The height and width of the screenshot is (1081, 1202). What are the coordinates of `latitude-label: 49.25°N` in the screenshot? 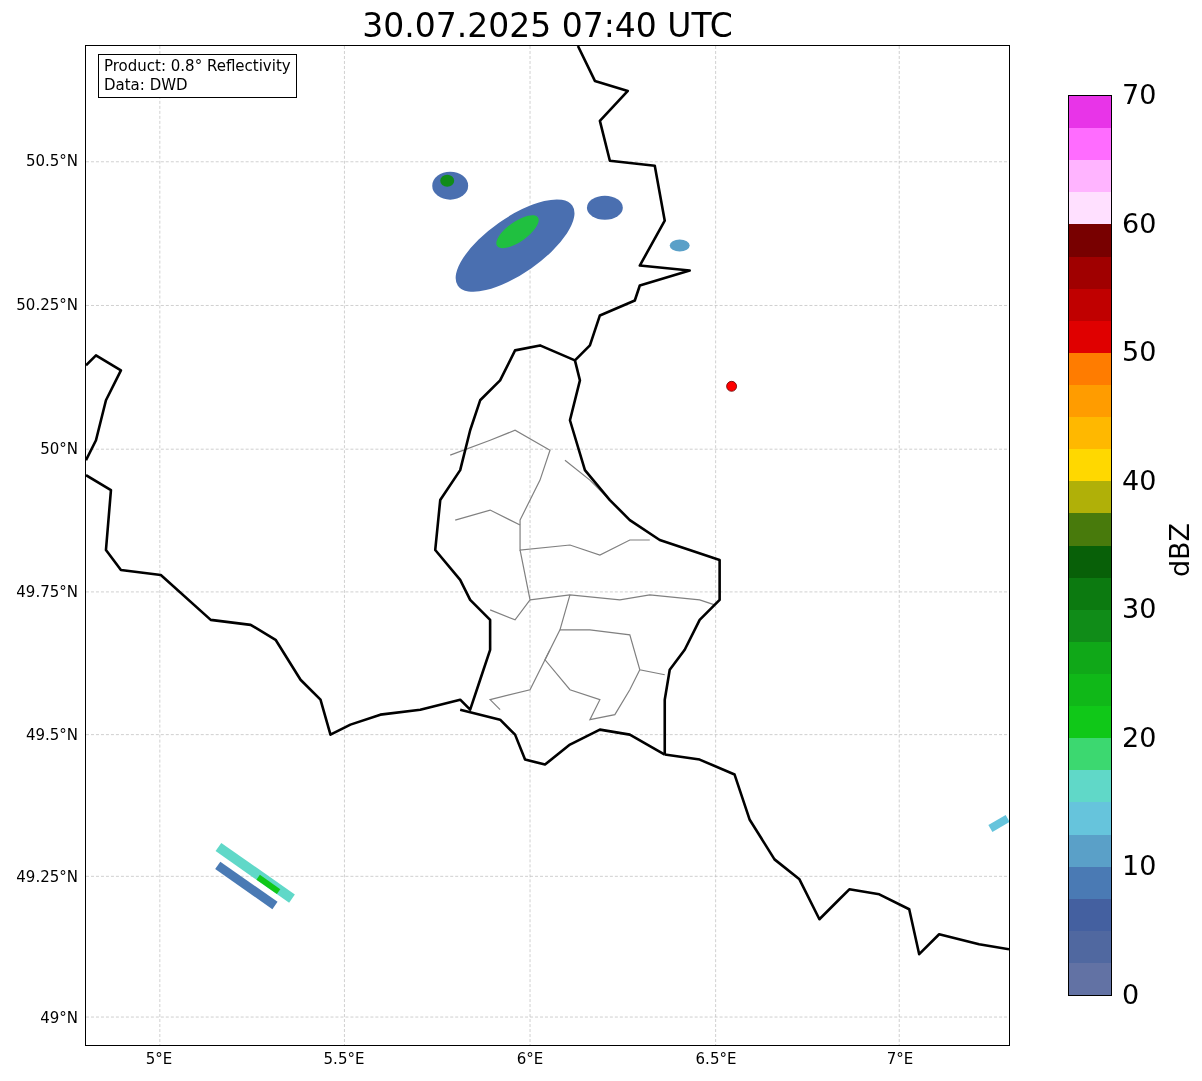 It's located at (47, 877).